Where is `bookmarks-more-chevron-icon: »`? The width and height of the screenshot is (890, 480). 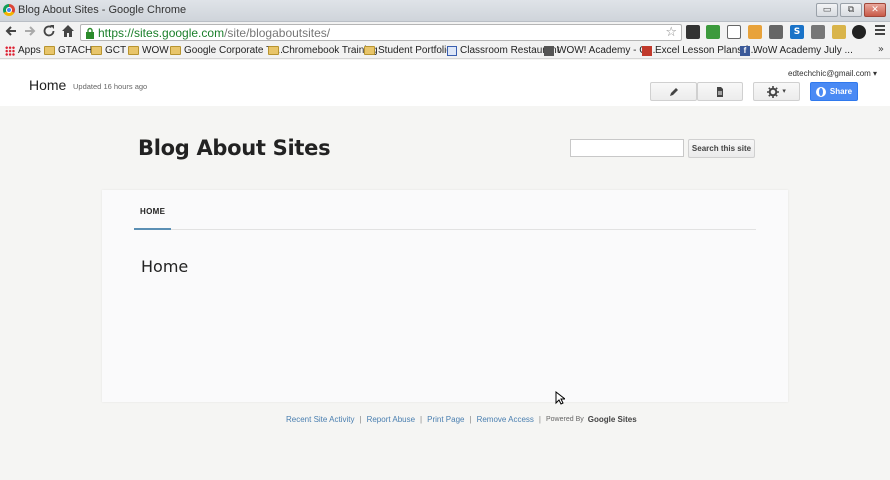
bookmarks-more-chevron-icon: » is located at coordinates (881, 49).